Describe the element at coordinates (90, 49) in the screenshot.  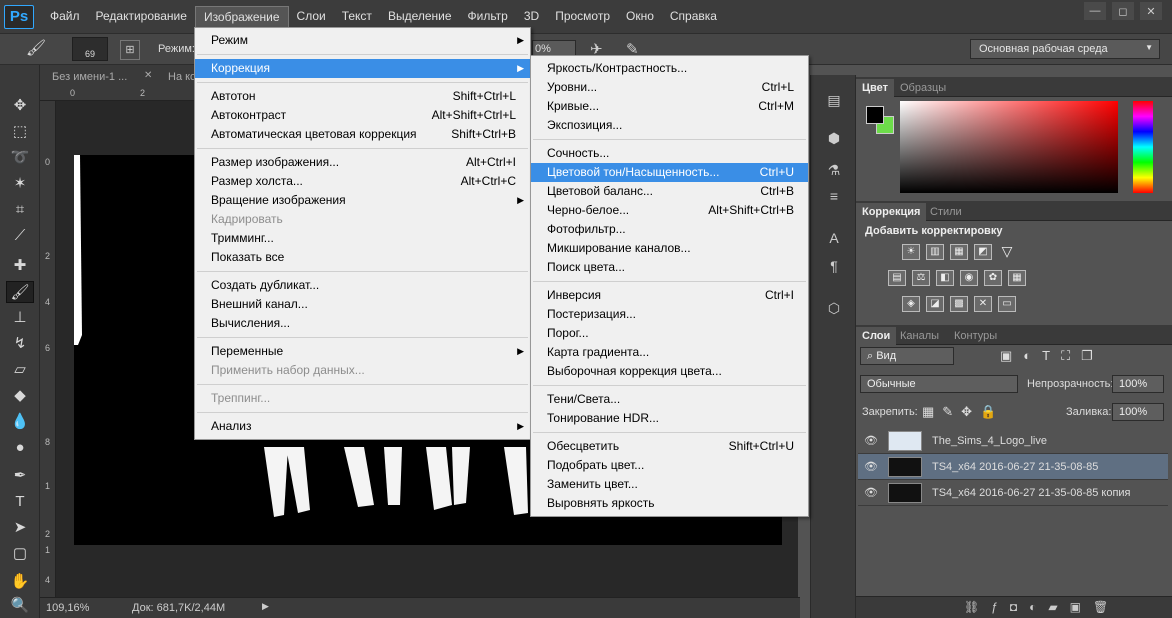
I see `brush-size-picker: 69` at that location.